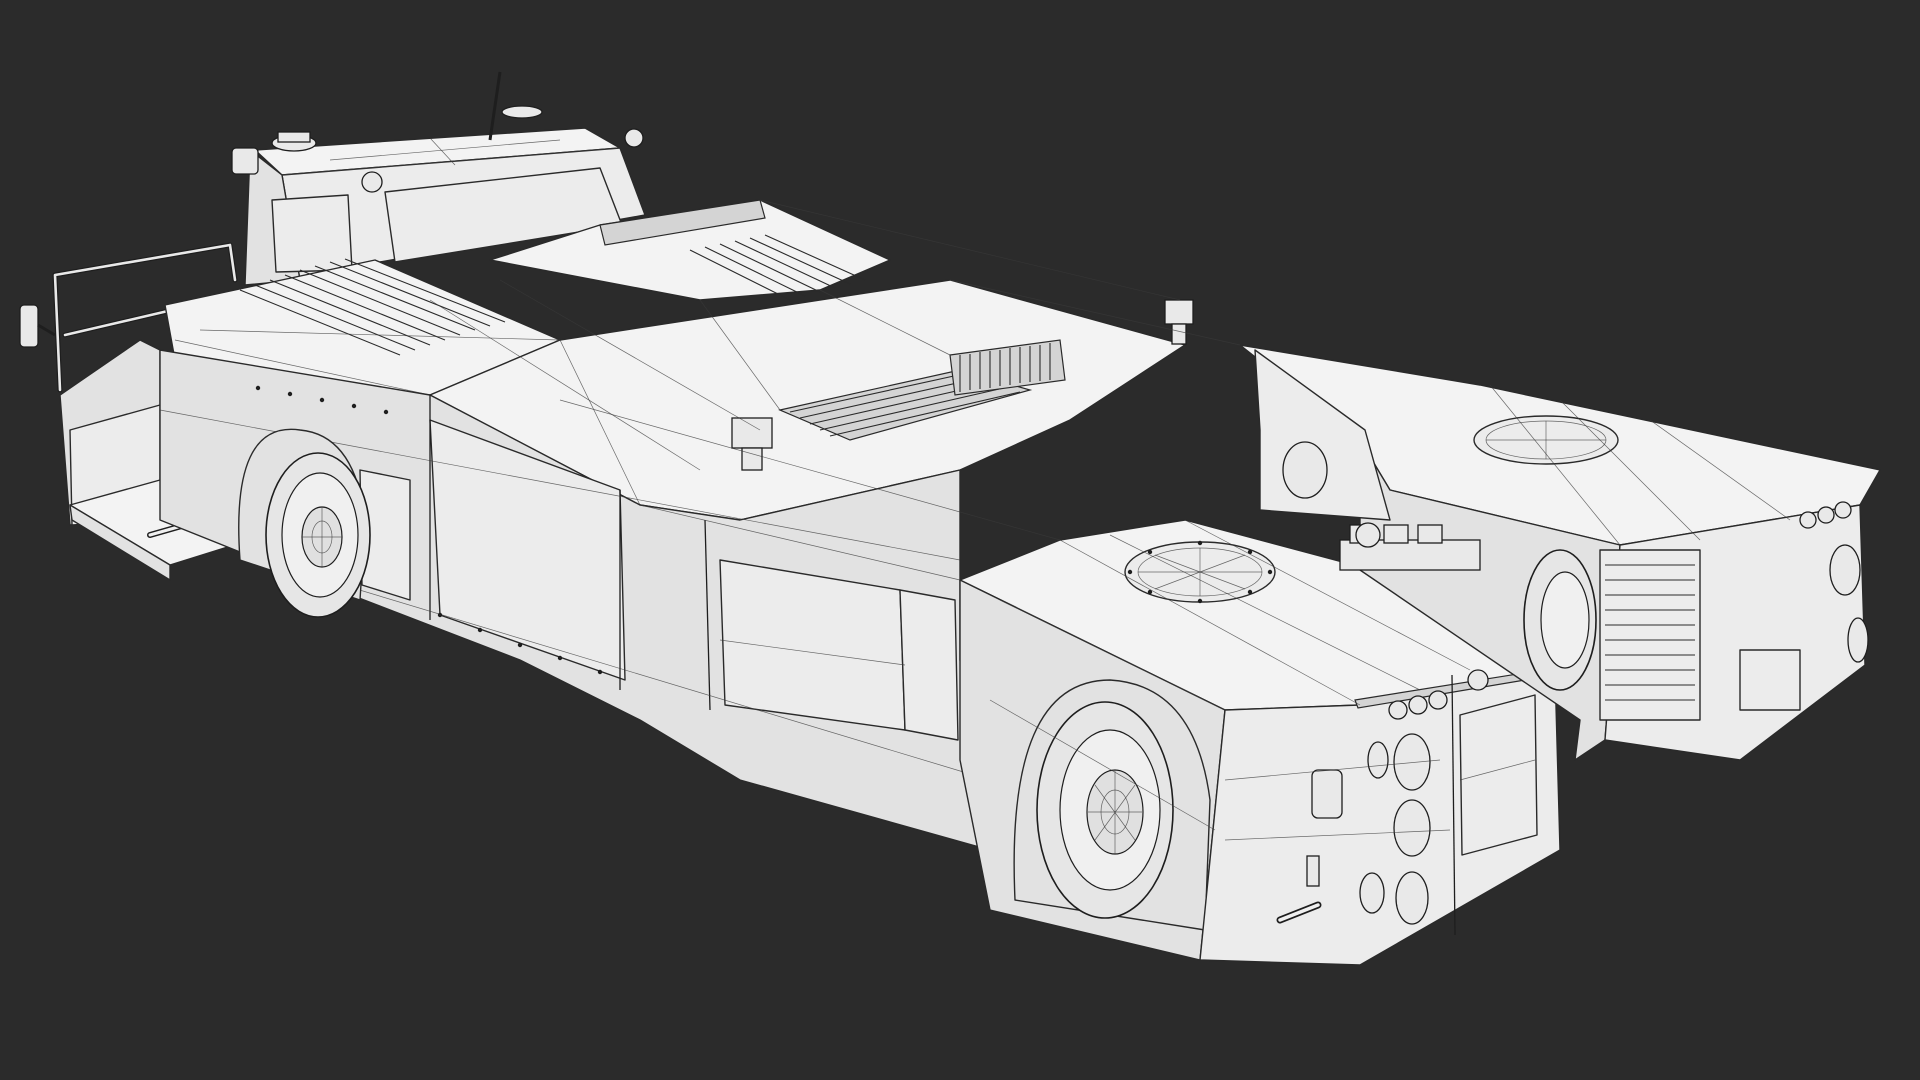  I want to click on far-front-grille, so click(1650, 635).